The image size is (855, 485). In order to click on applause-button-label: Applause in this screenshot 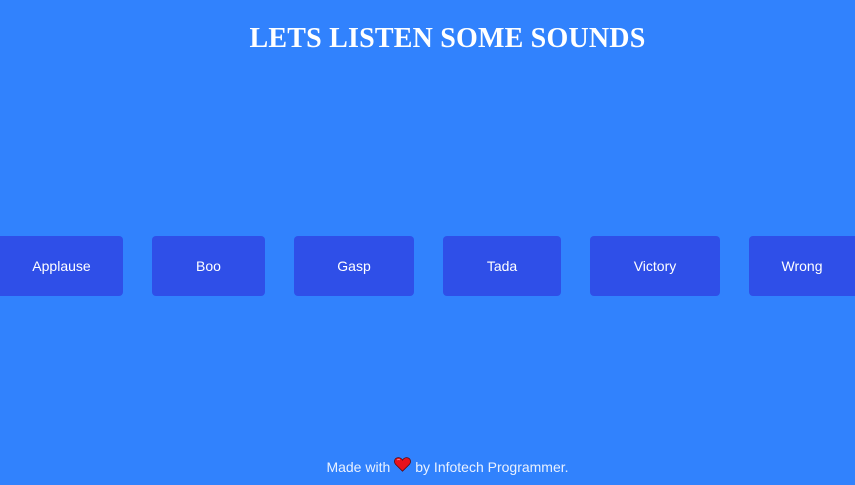, I will do `click(61, 266)`.